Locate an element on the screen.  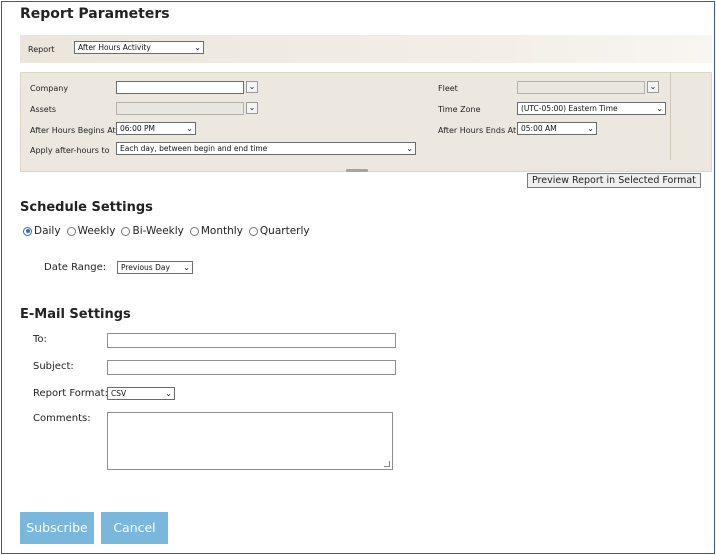
date-range-select: Previous Day ⌄ is located at coordinates (155, 267).